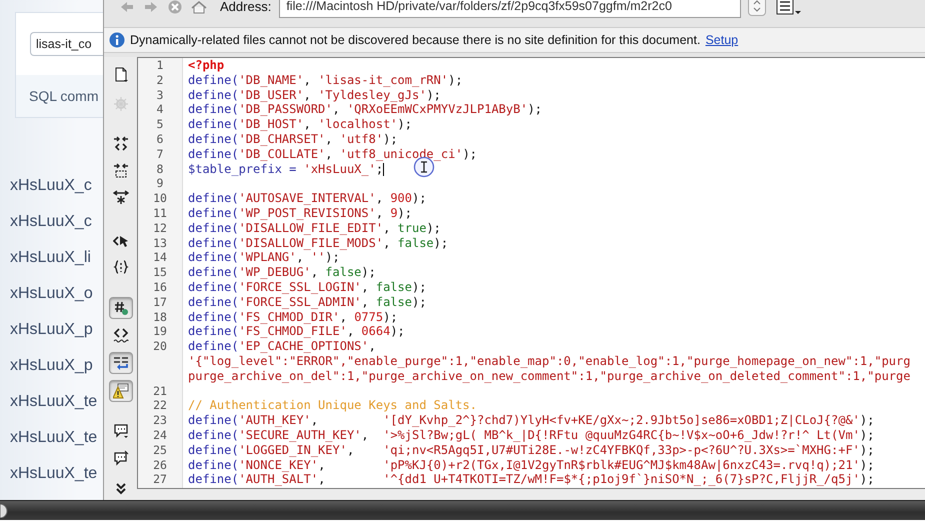 The height and width of the screenshot is (524, 925). Describe the element at coordinates (246, 7) in the screenshot. I see `address-label: Address:` at that location.